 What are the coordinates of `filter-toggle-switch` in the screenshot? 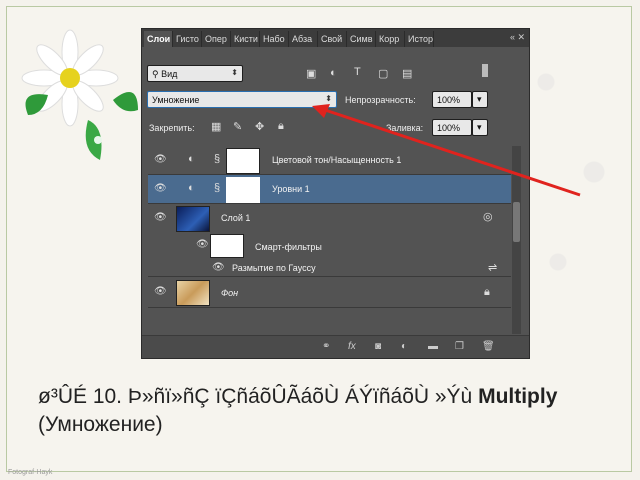 It's located at (485, 70).